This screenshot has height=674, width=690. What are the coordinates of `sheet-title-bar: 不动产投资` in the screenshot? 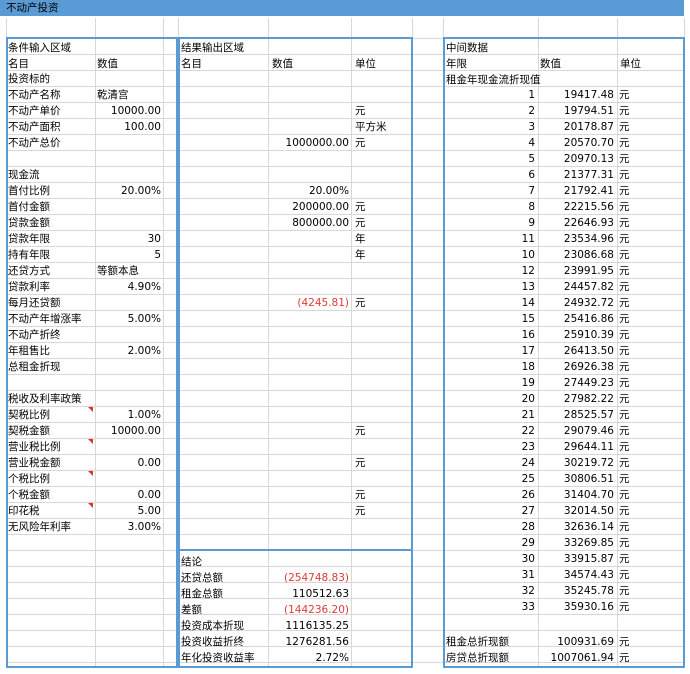 It's located at (342, 8).